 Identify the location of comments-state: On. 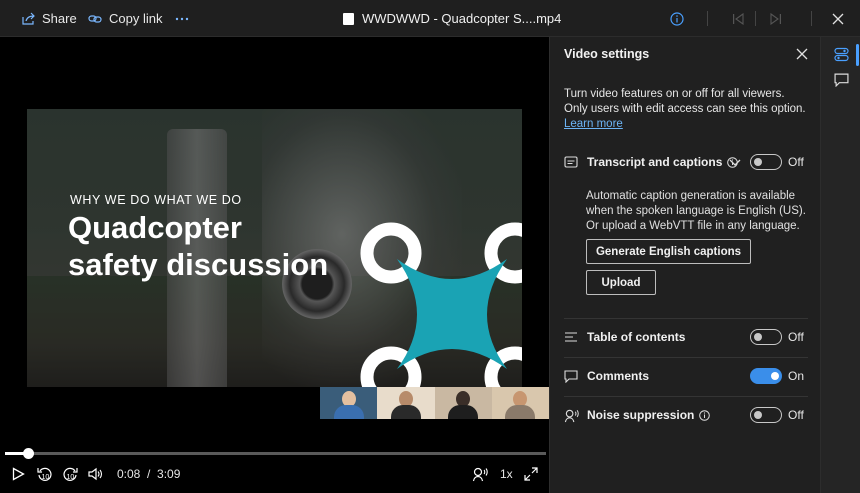
(796, 376).